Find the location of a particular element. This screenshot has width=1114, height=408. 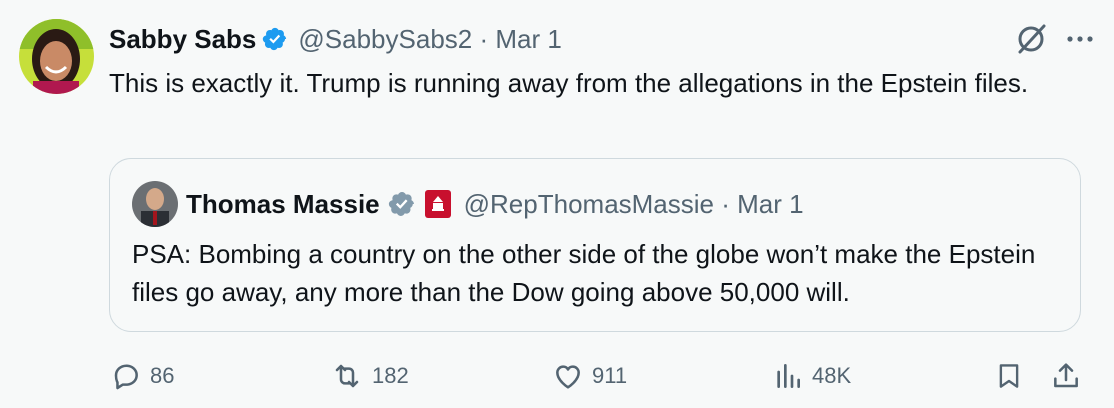

view-count: 48K is located at coordinates (832, 375).